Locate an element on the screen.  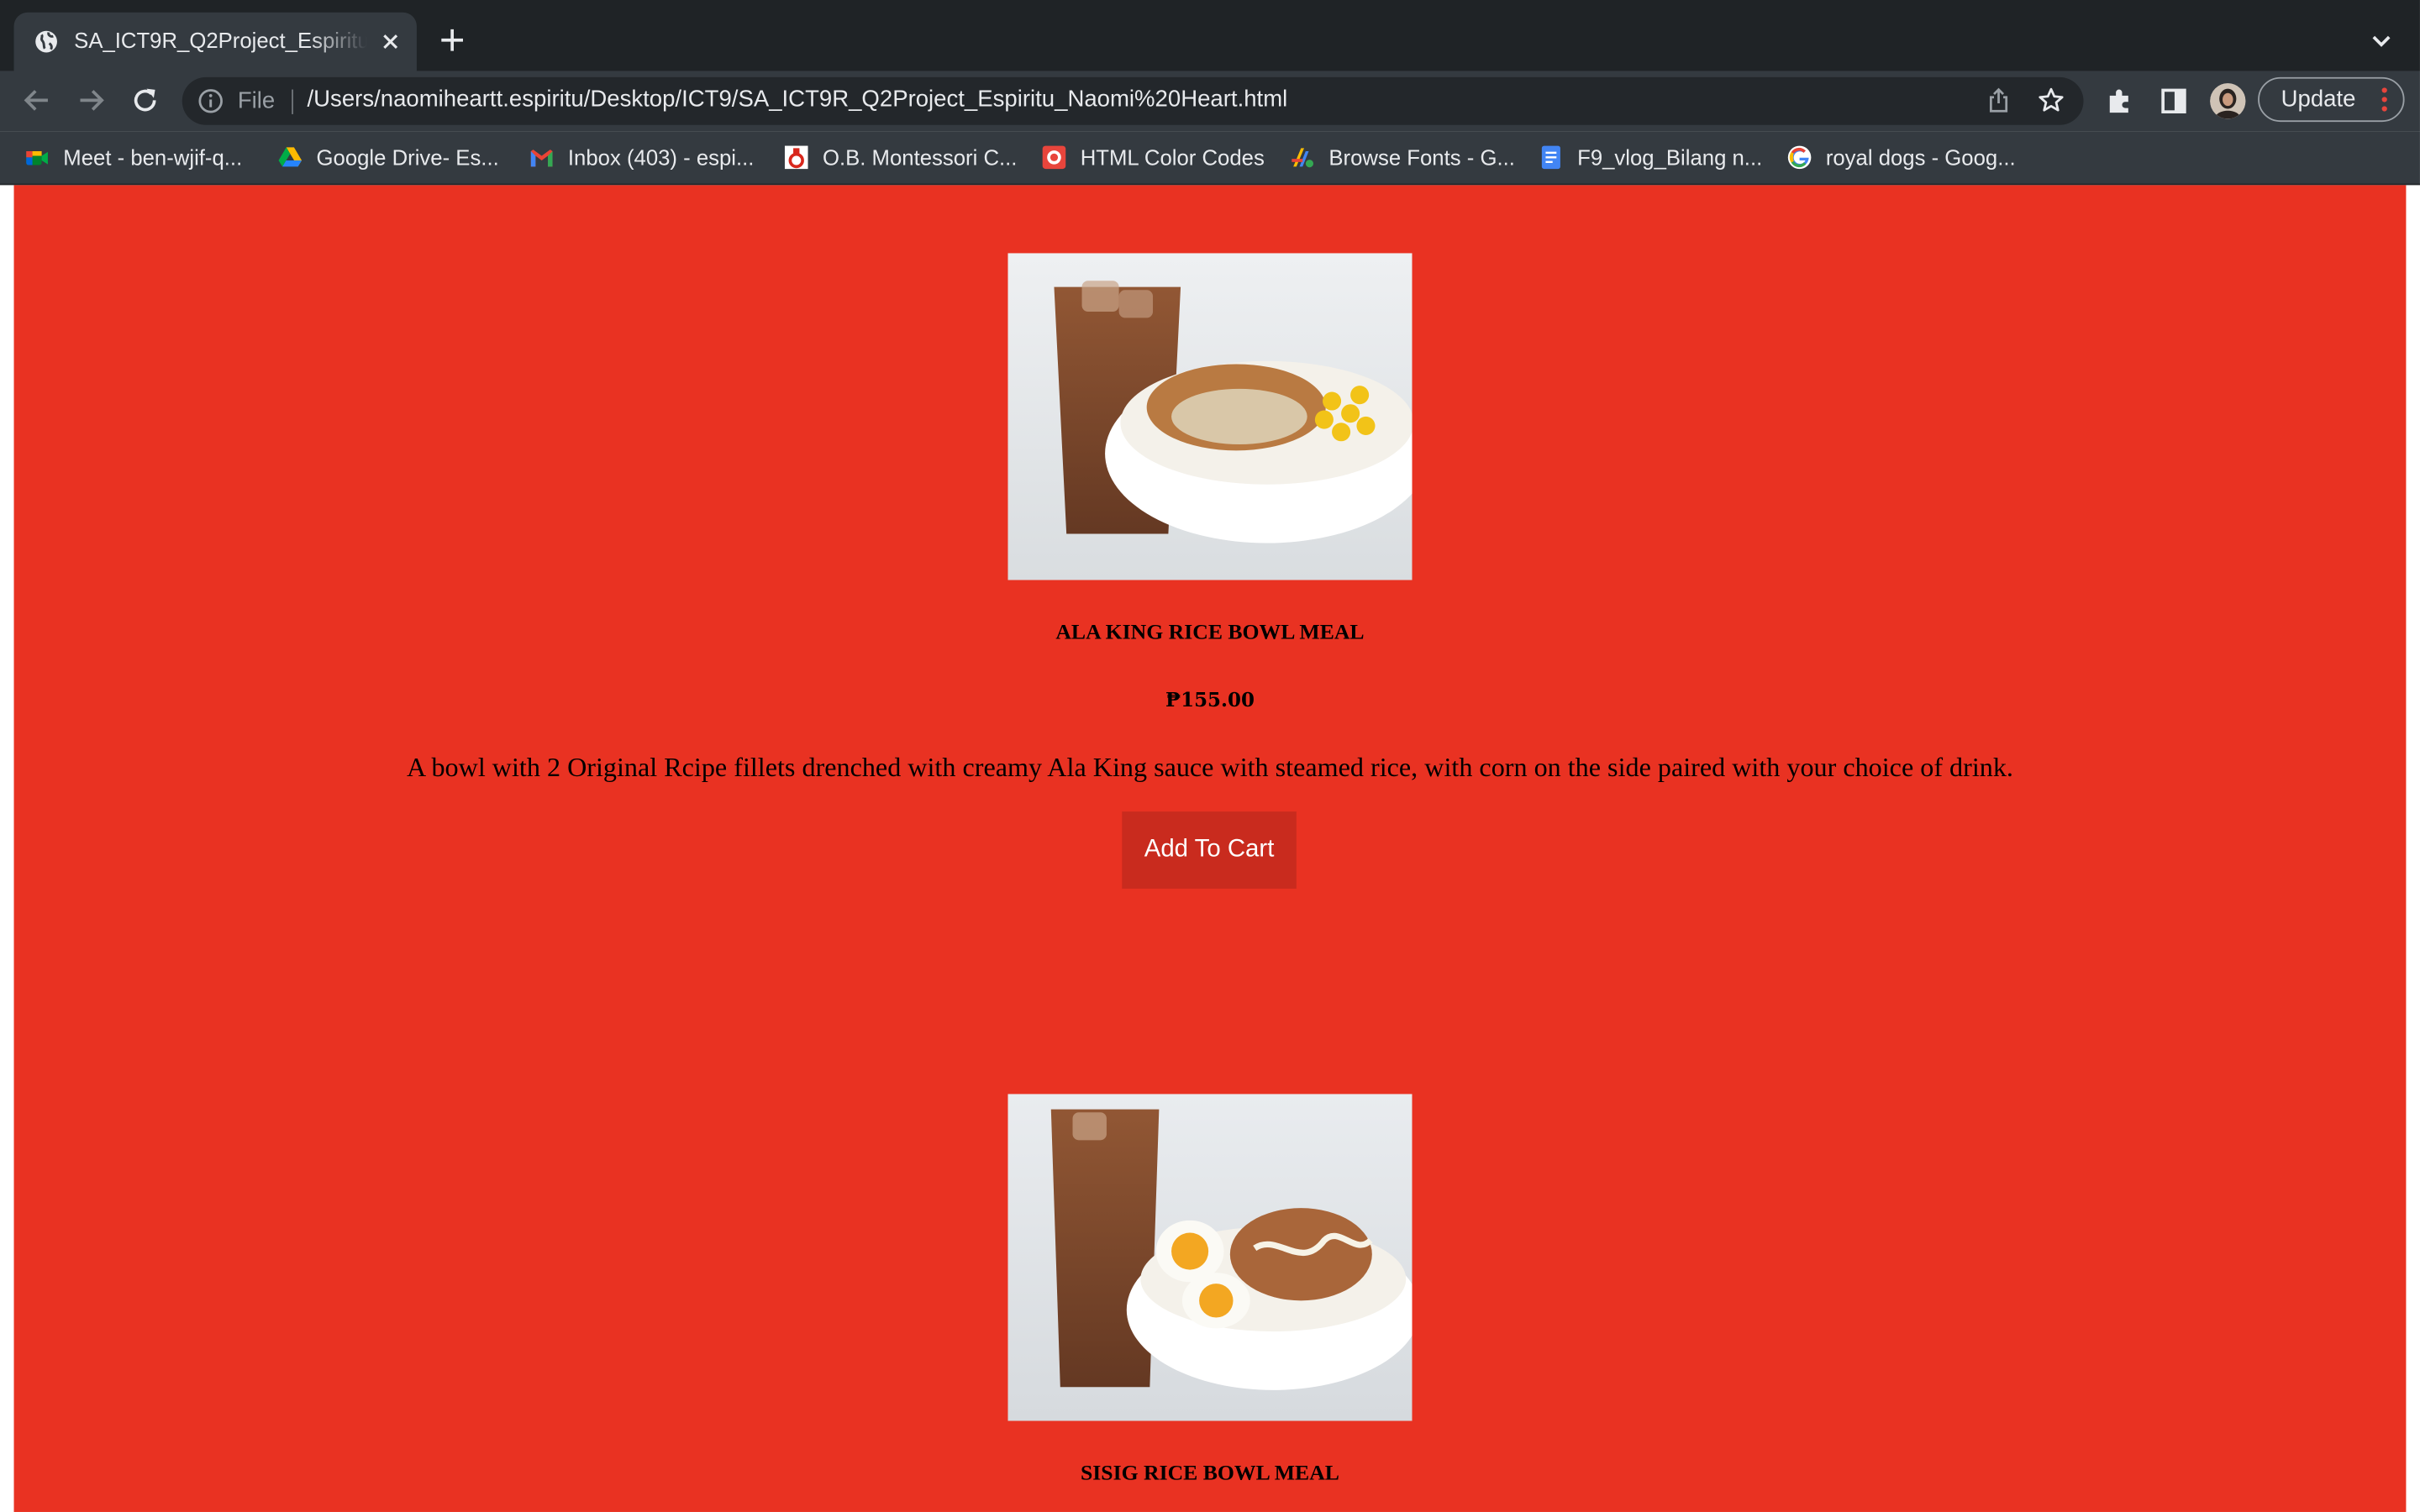
forward-arrow-icon is located at coordinates (92, 100).